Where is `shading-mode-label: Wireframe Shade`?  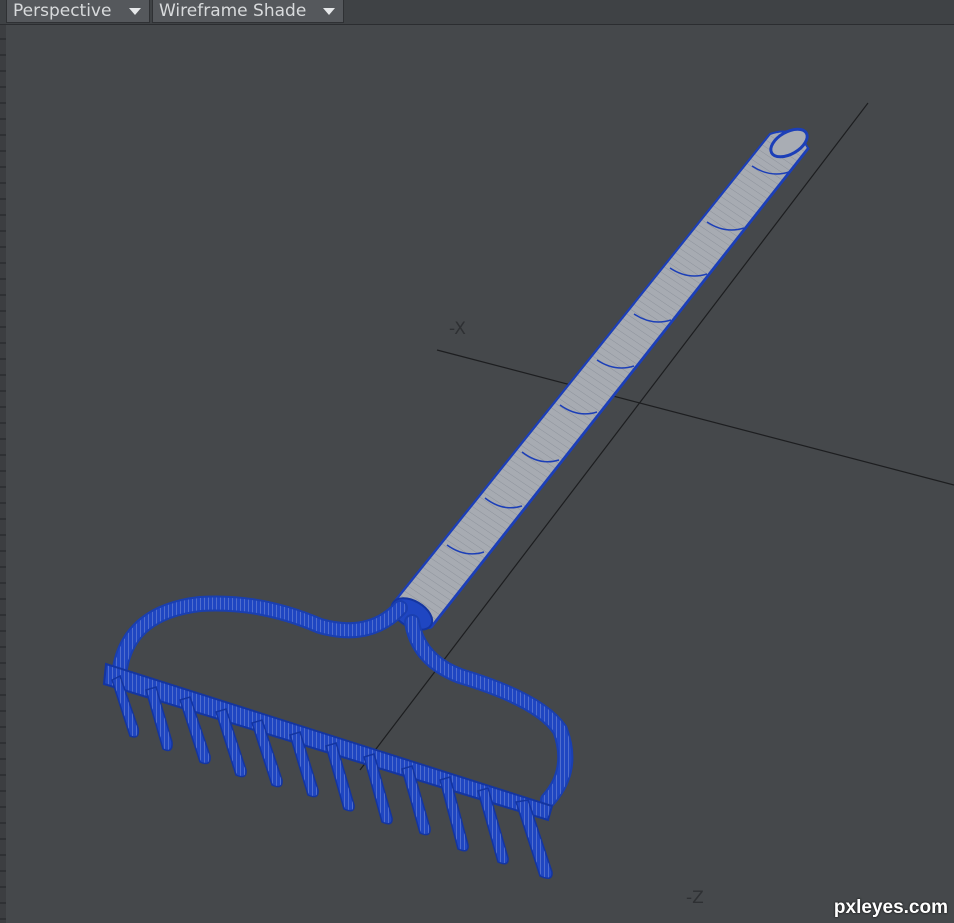 shading-mode-label: Wireframe Shade is located at coordinates (233, 11).